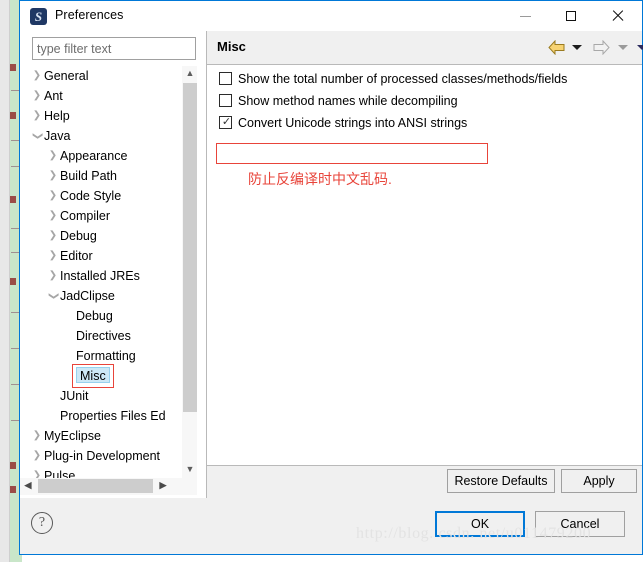 This screenshot has height=562, width=643. What do you see at coordinates (526, 16) in the screenshot?
I see `minimize-button` at bounding box center [526, 16].